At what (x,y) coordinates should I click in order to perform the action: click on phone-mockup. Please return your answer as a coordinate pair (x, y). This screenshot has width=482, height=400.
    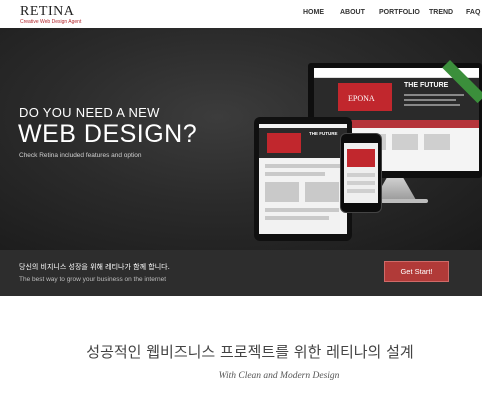
    Looking at the image, I should click on (361, 173).